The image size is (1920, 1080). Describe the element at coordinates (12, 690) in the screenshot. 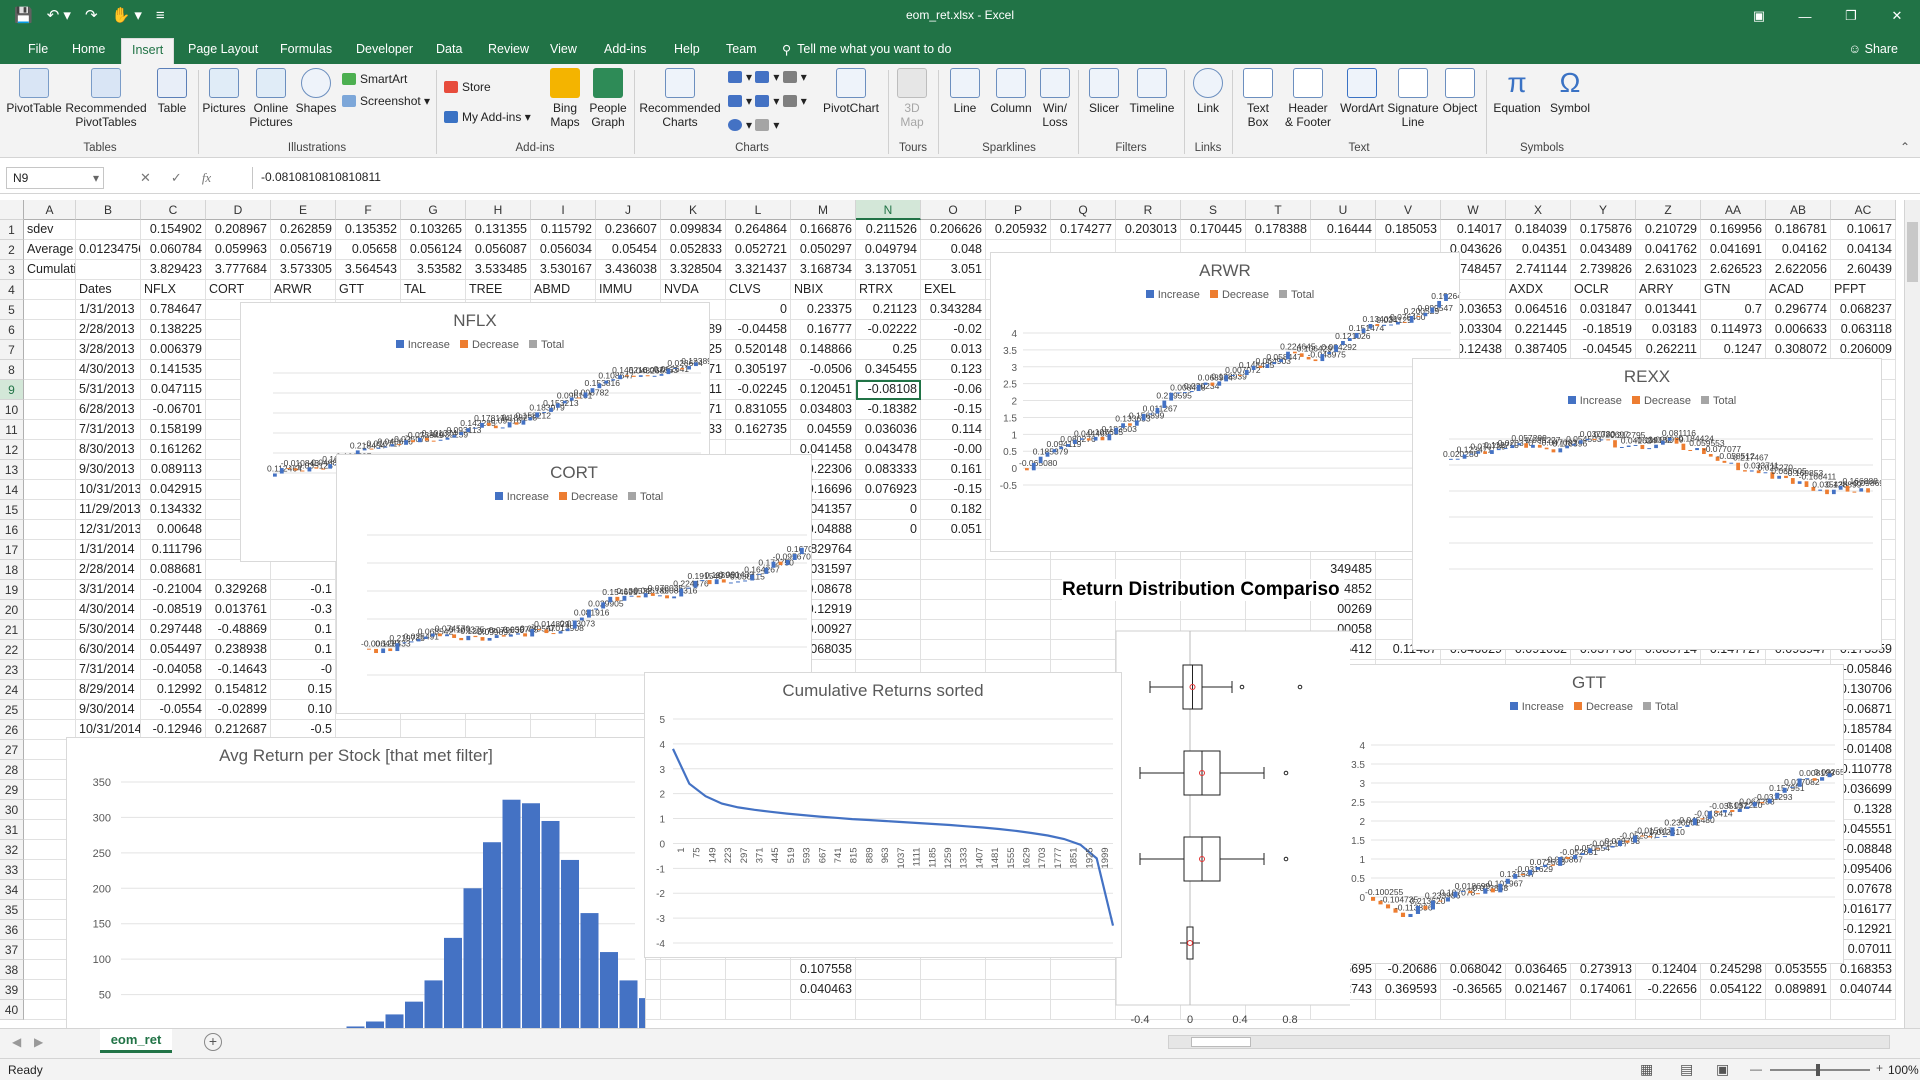

I see `row-header-24: 24` at that location.